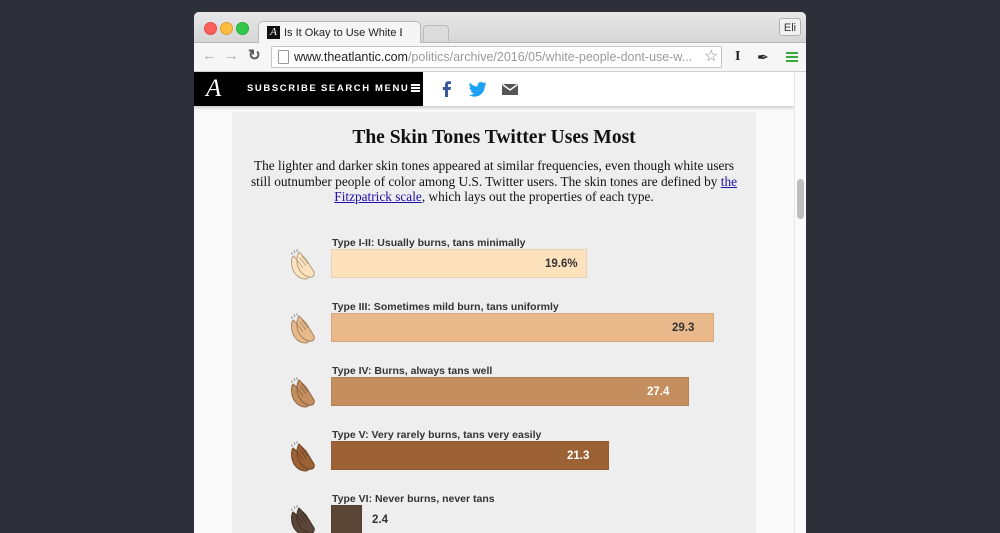 The width and height of the screenshot is (1000, 533). What do you see at coordinates (792, 57) in the screenshot?
I see `browser-menu-icon` at bounding box center [792, 57].